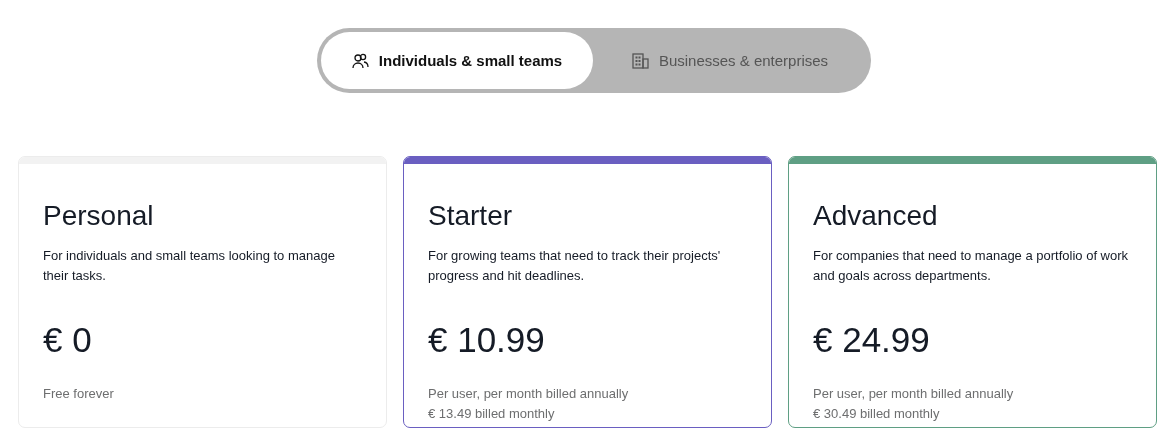 The width and height of the screenshot is (1173, 430). Describe the element at coordinates (359, 60) in the screenshot. I see `people-icon` at that location.